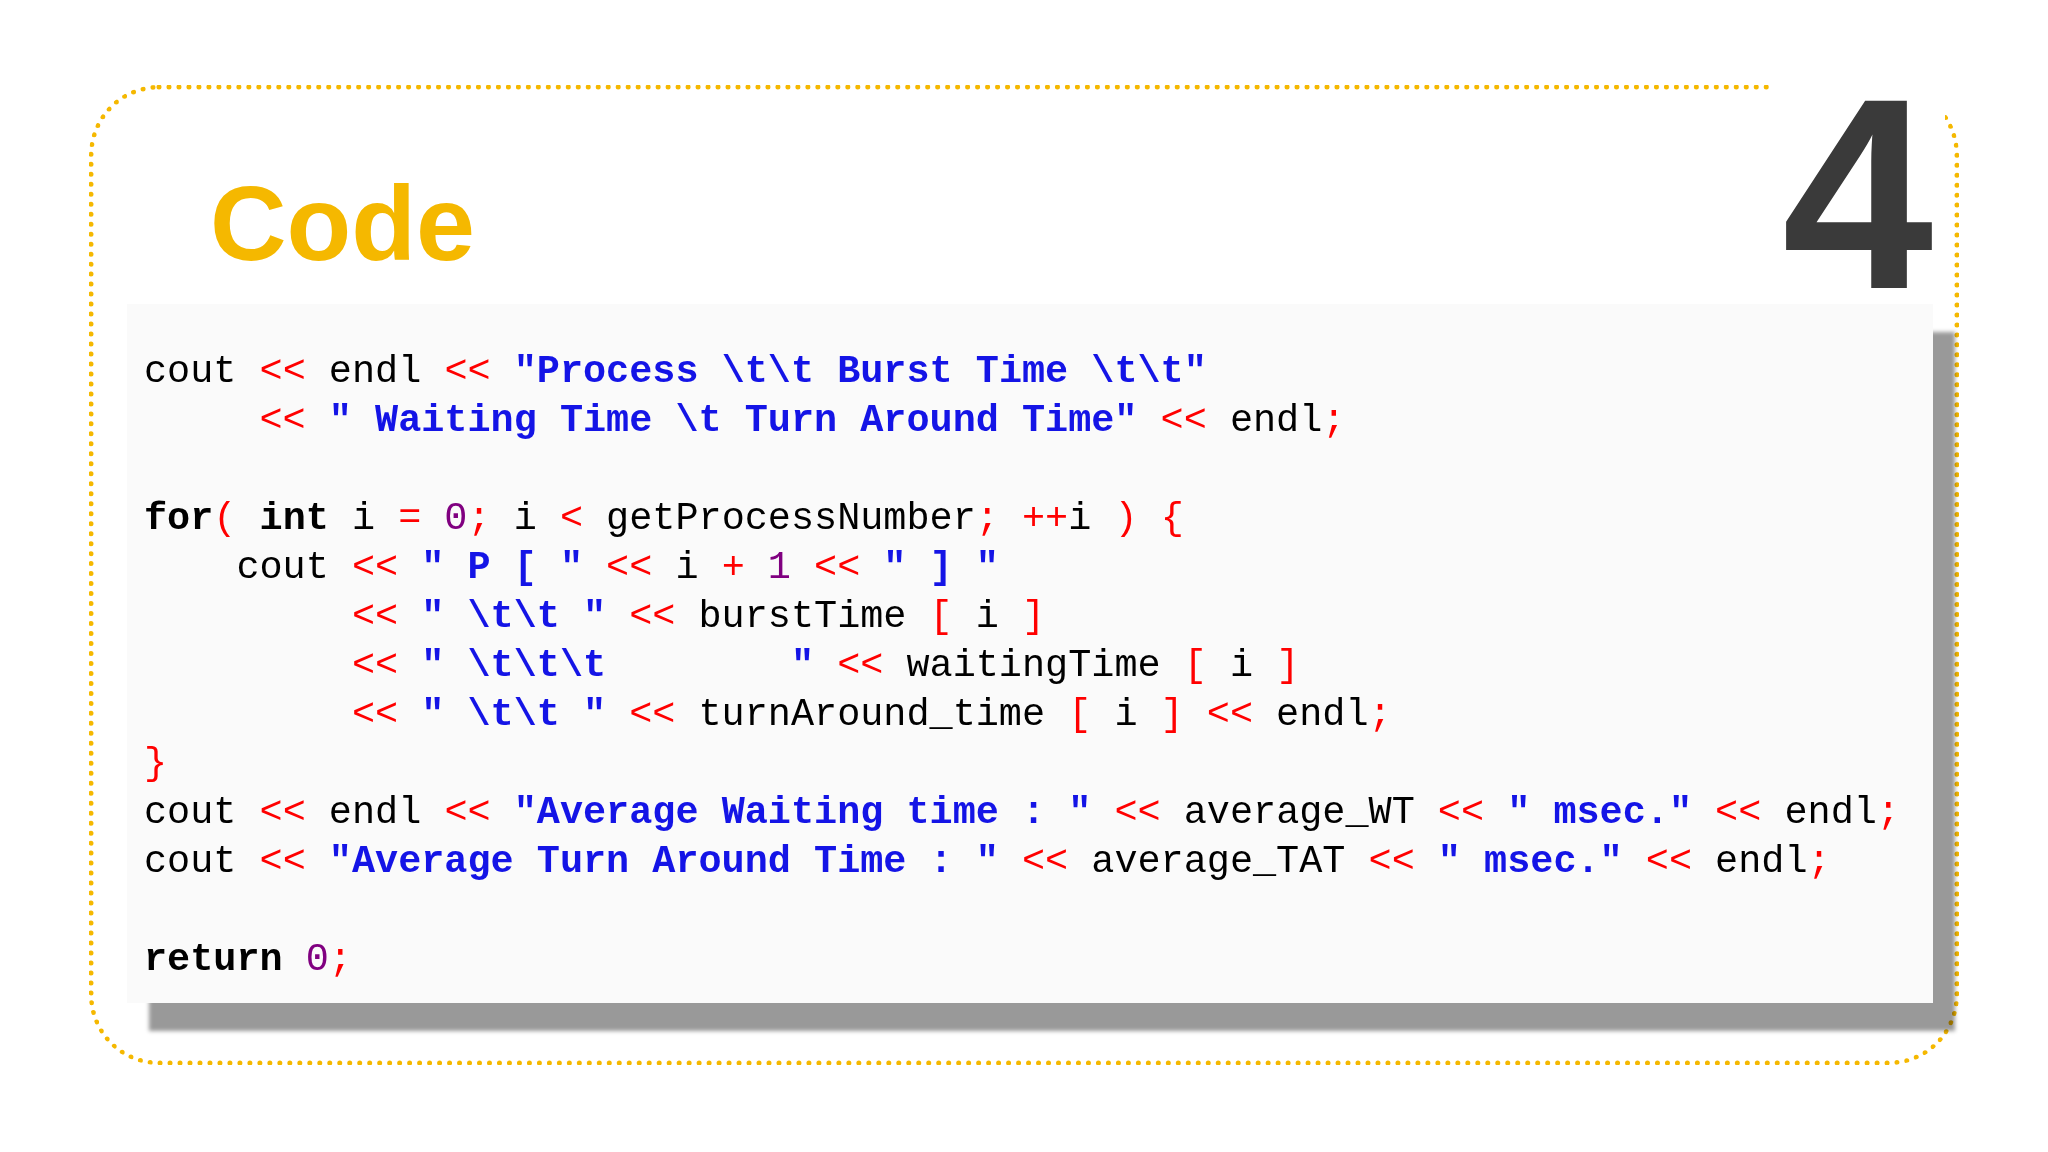 The width and height of the screenshot is (2048, 1152). I want to click on code-line: cout << endl << "Process \t\t Burst Time \t\t", so click(675, 372).